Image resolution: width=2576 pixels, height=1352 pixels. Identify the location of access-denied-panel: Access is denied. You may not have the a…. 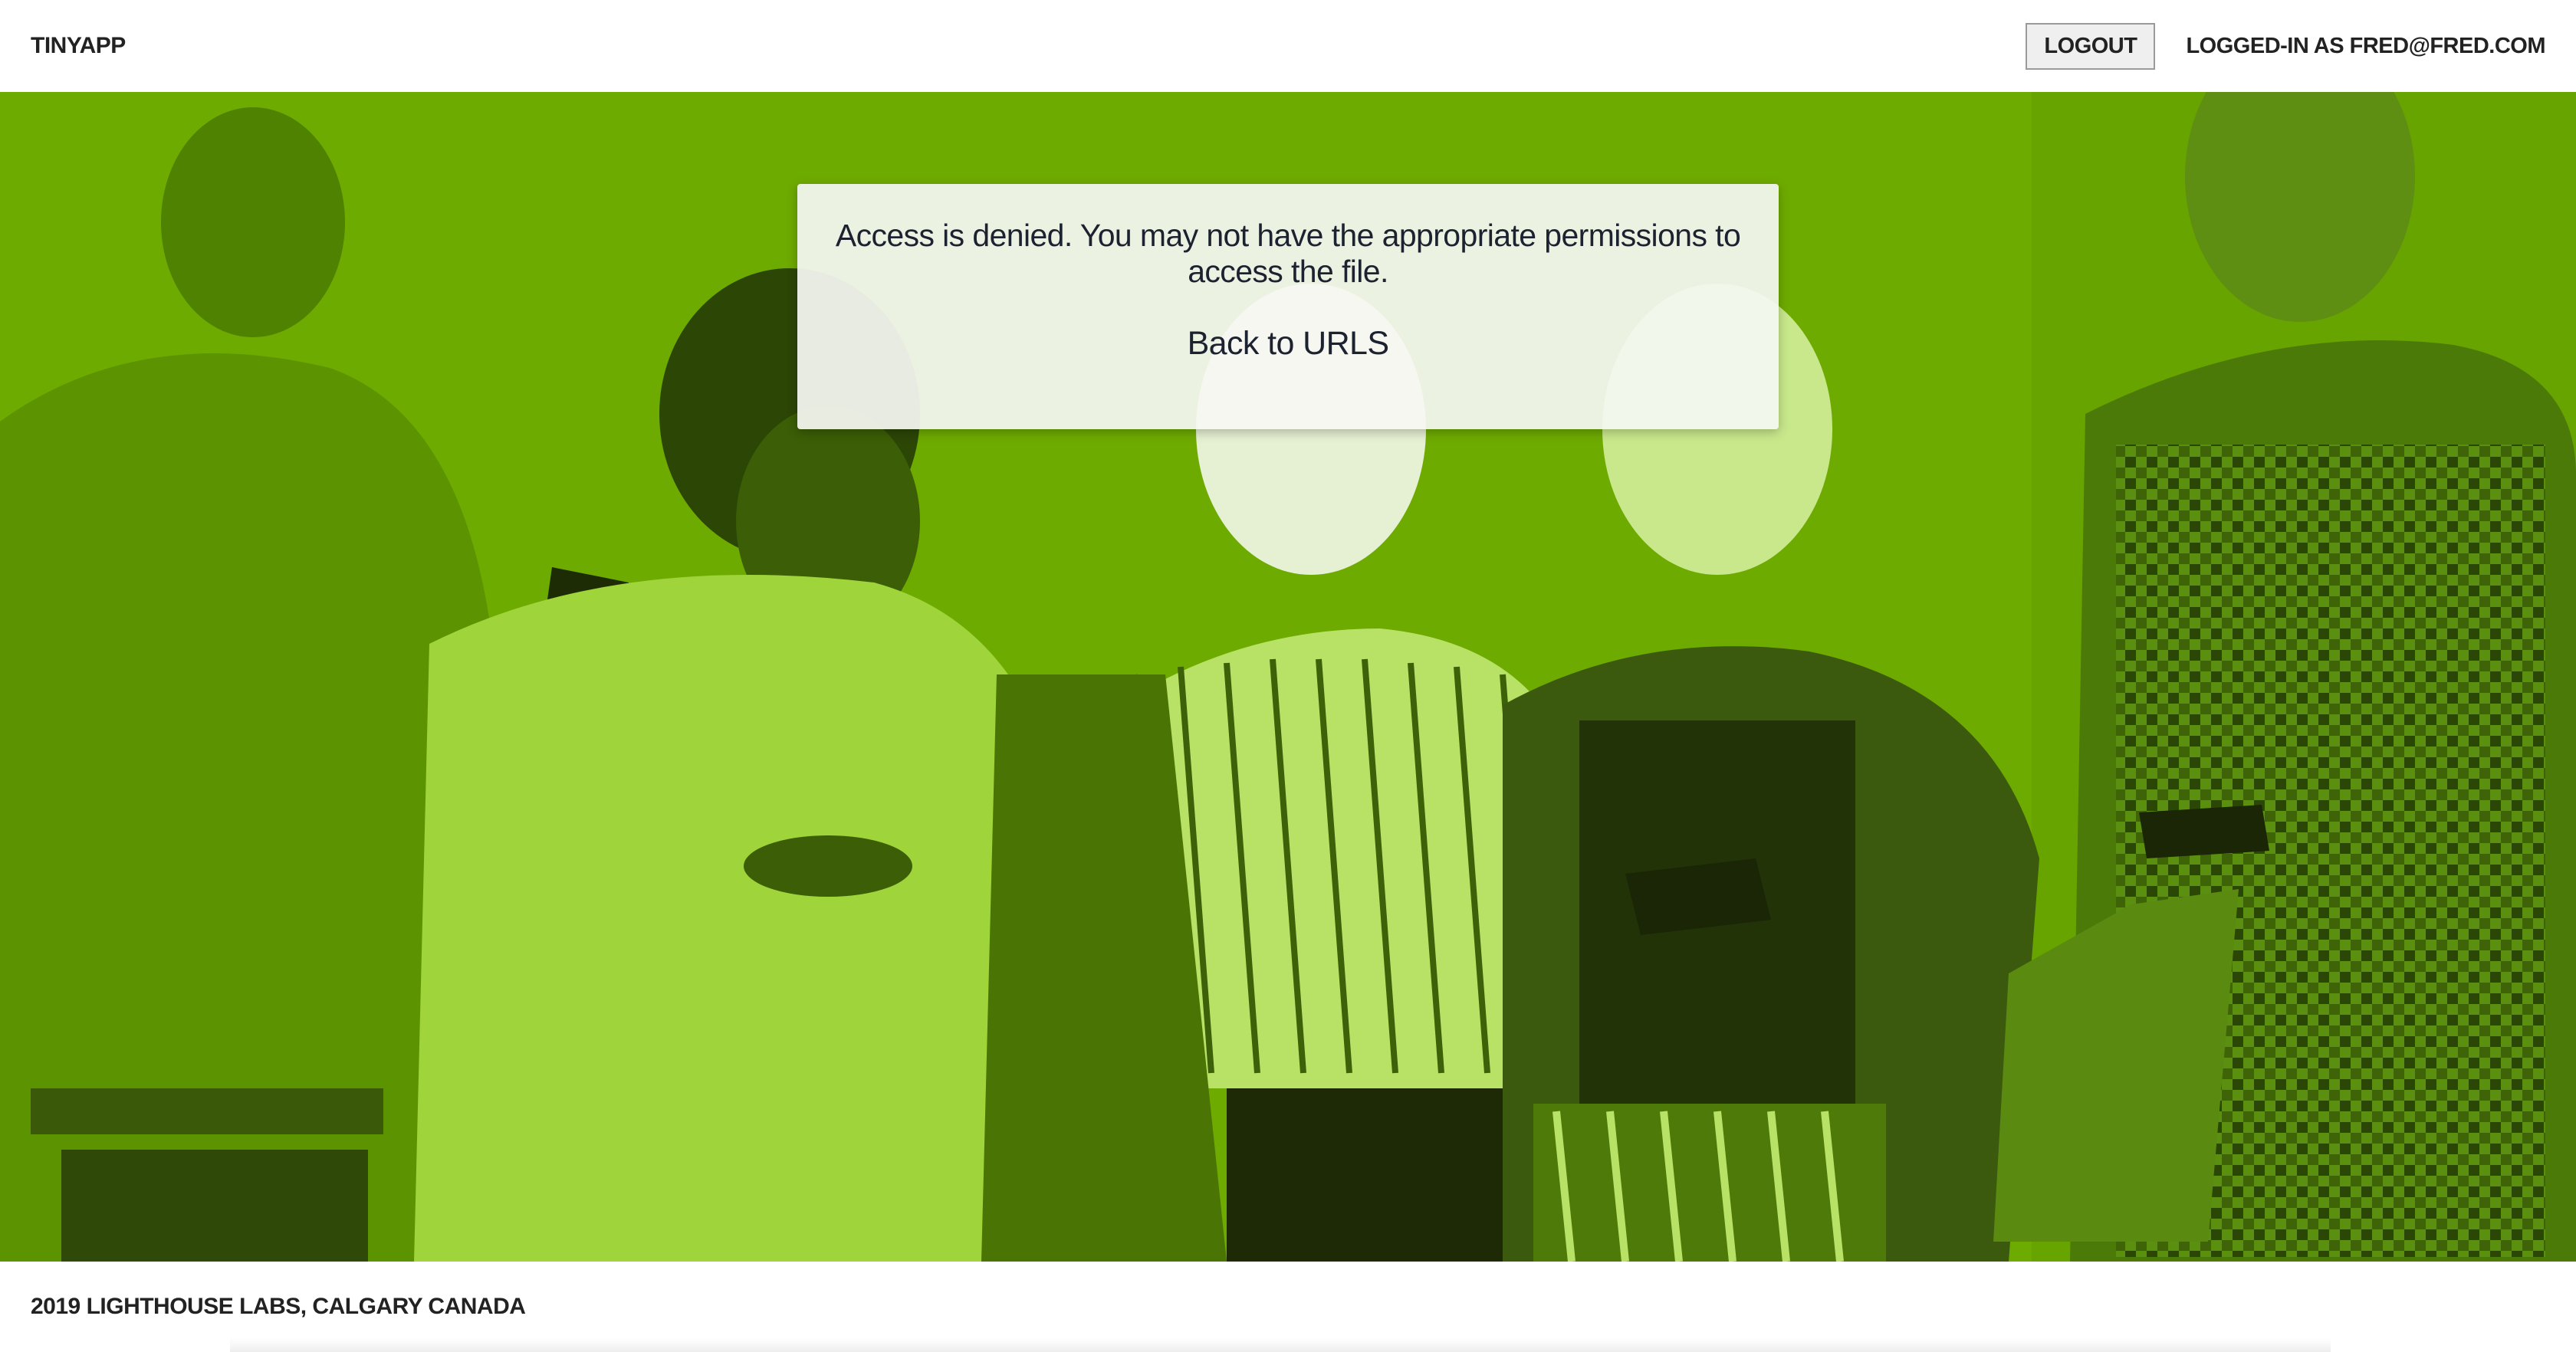
(1288, 306).